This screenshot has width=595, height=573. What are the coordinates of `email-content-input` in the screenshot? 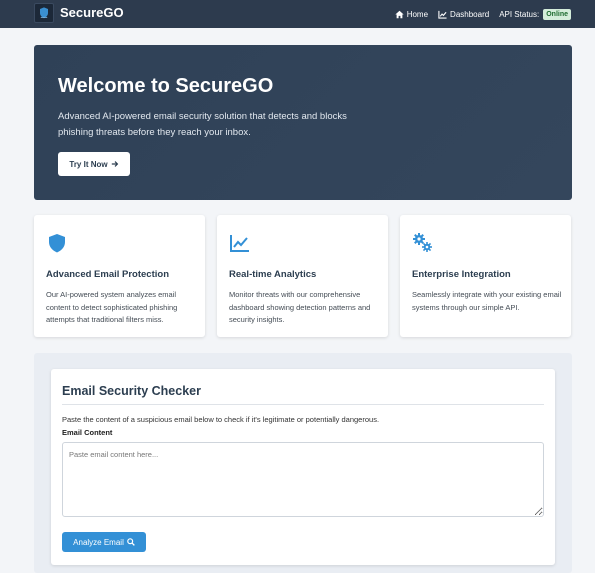 It's located at (303, 479).